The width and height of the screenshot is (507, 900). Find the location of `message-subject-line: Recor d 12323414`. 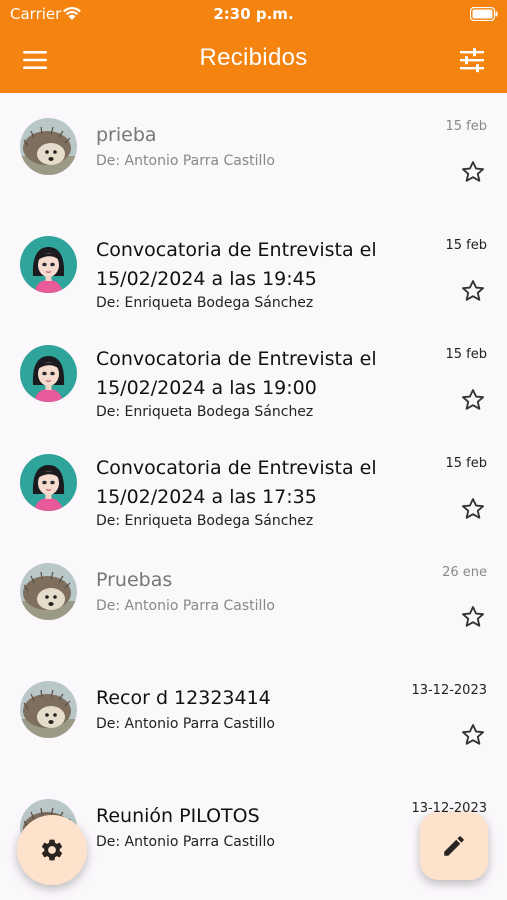

message-subject-line: Recor d 12323414 is located at coordinates (183, 698).